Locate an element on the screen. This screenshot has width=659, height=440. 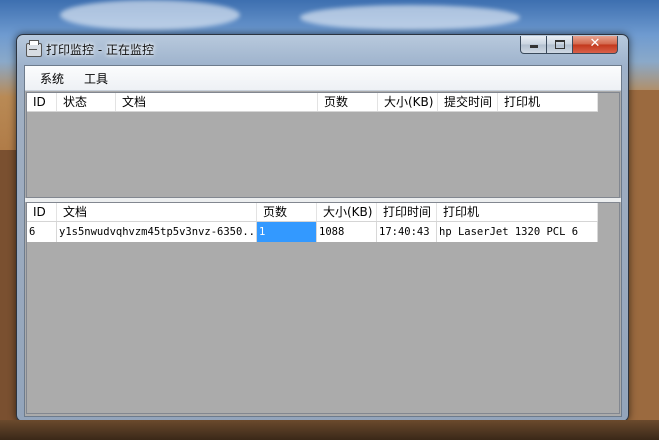
close-icon: ✕ is located at coordinates (595, 43).